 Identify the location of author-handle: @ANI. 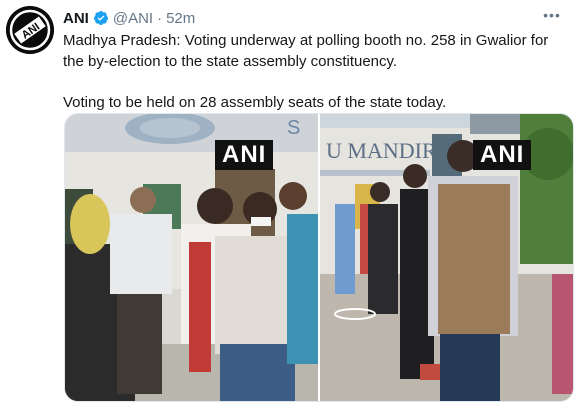
(133, 18).